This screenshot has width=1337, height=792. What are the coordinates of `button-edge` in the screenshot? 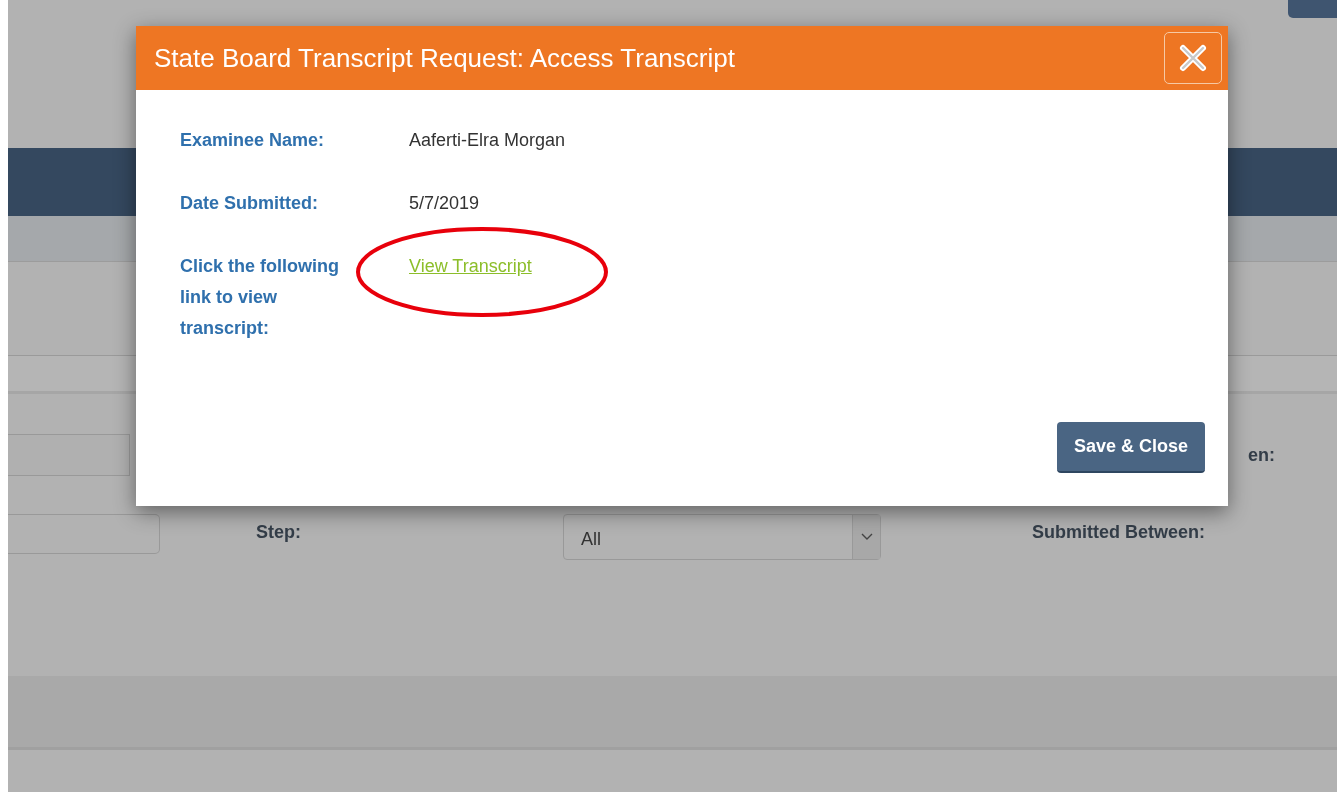 It's located at (1312, 9).